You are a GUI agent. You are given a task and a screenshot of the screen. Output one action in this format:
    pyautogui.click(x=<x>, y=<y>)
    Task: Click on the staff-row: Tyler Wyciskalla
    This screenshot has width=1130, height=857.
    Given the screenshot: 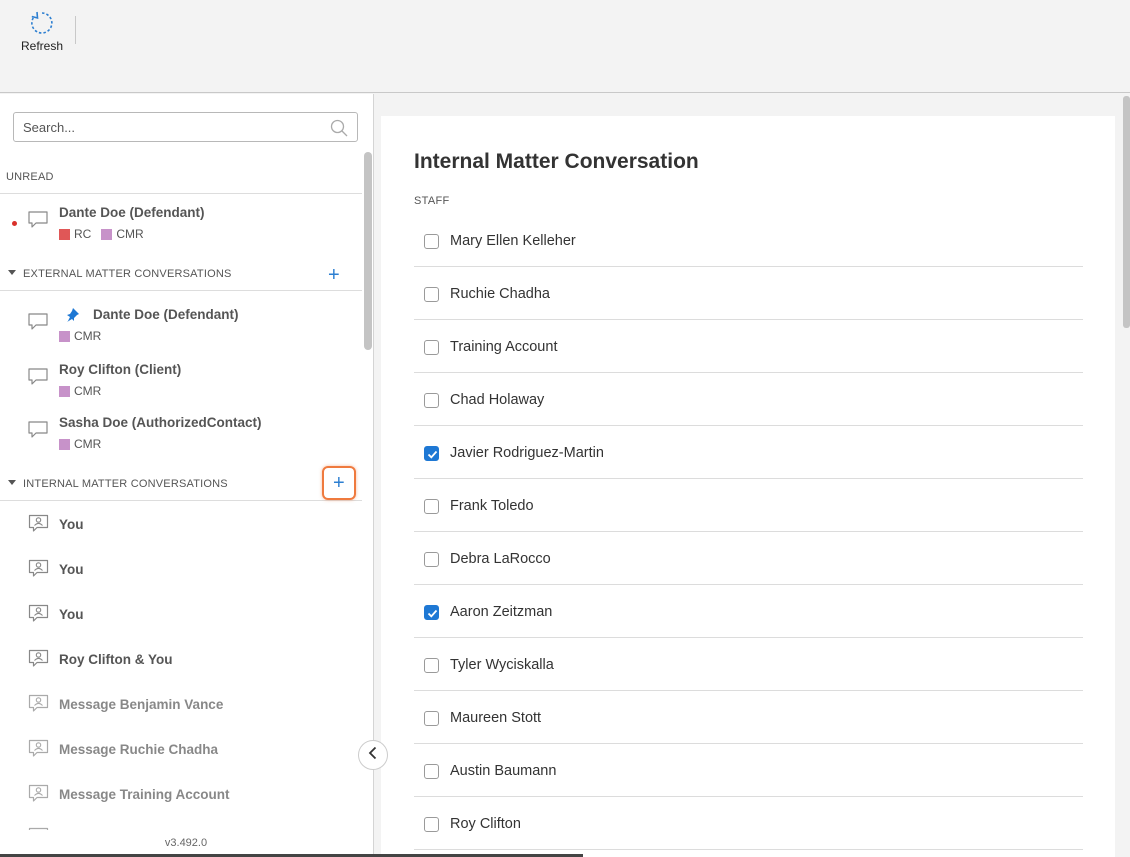 What is the action you would take?
    pyautogui.click(x=748, y=664)
    